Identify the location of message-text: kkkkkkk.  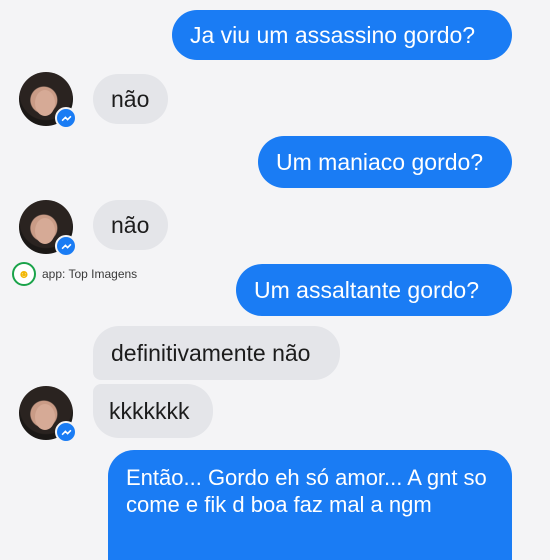
(149, 411).